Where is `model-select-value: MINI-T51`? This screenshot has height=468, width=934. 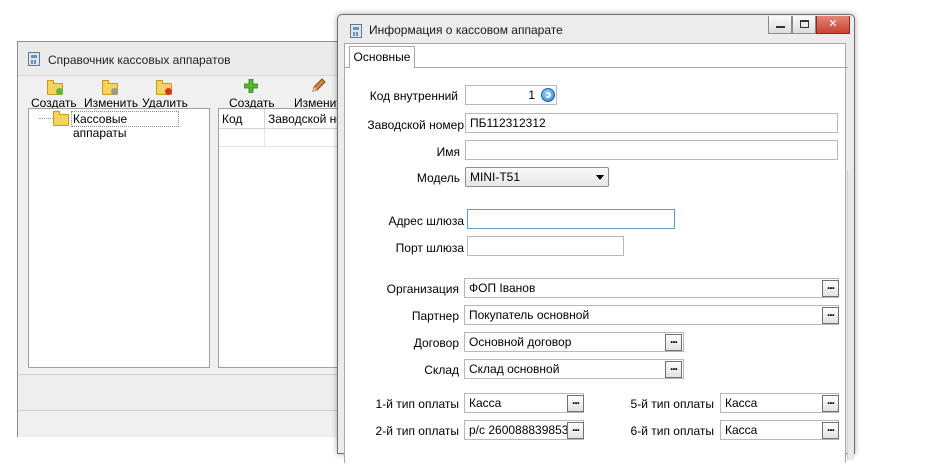 model-select-value: MINI-T51 is located at coordinates (495, 177).